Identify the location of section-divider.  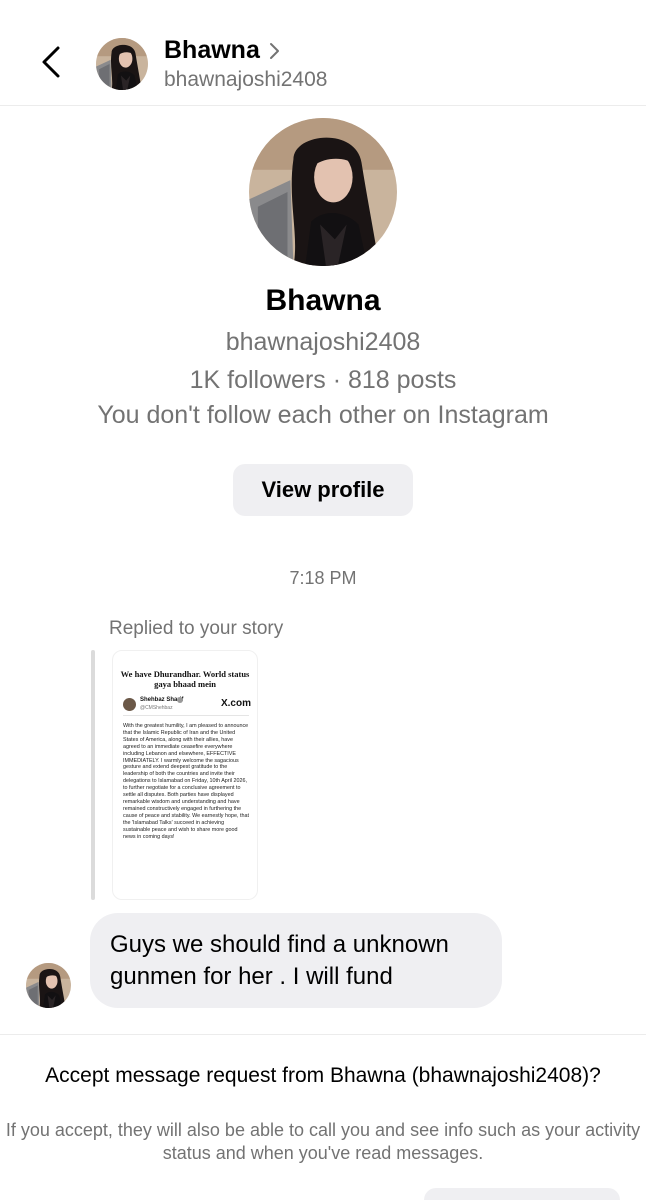
(323, 1034).